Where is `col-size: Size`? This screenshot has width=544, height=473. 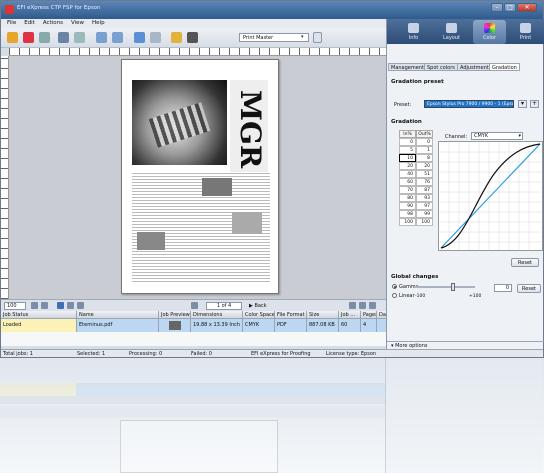
col-size: Size is located at coordinates (323, 314).